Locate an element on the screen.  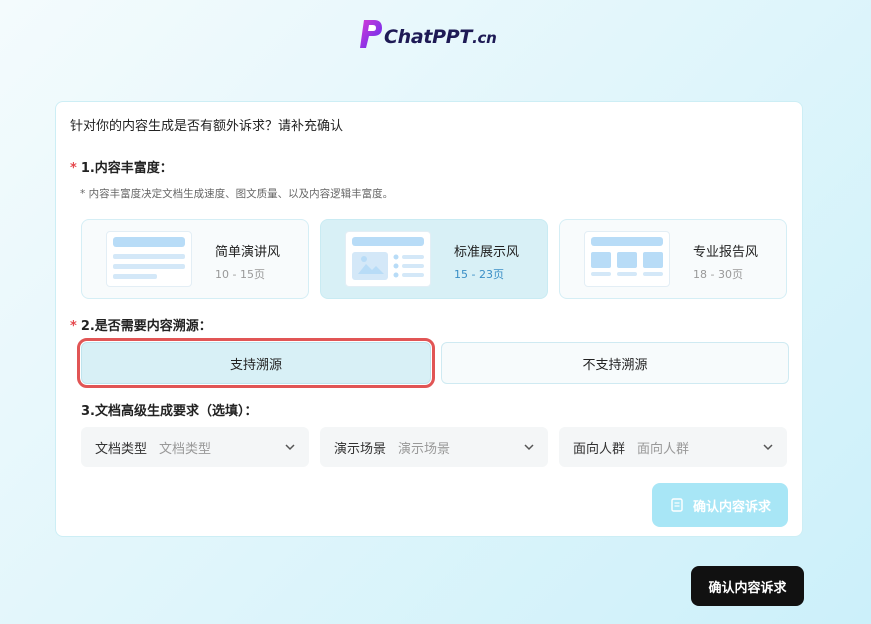
style-pages: 10 - 15页 is located at coordinates (240, 274).